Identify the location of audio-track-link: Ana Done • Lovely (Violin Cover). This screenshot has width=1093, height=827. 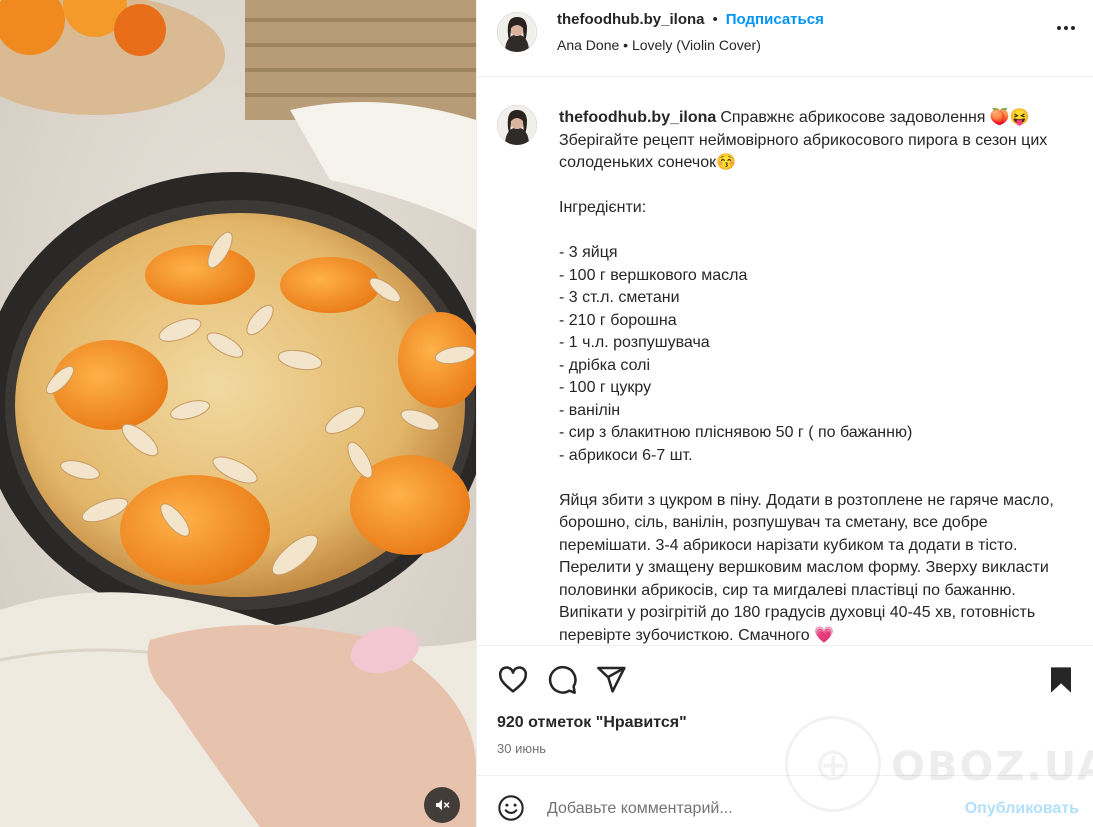
(659, 45).